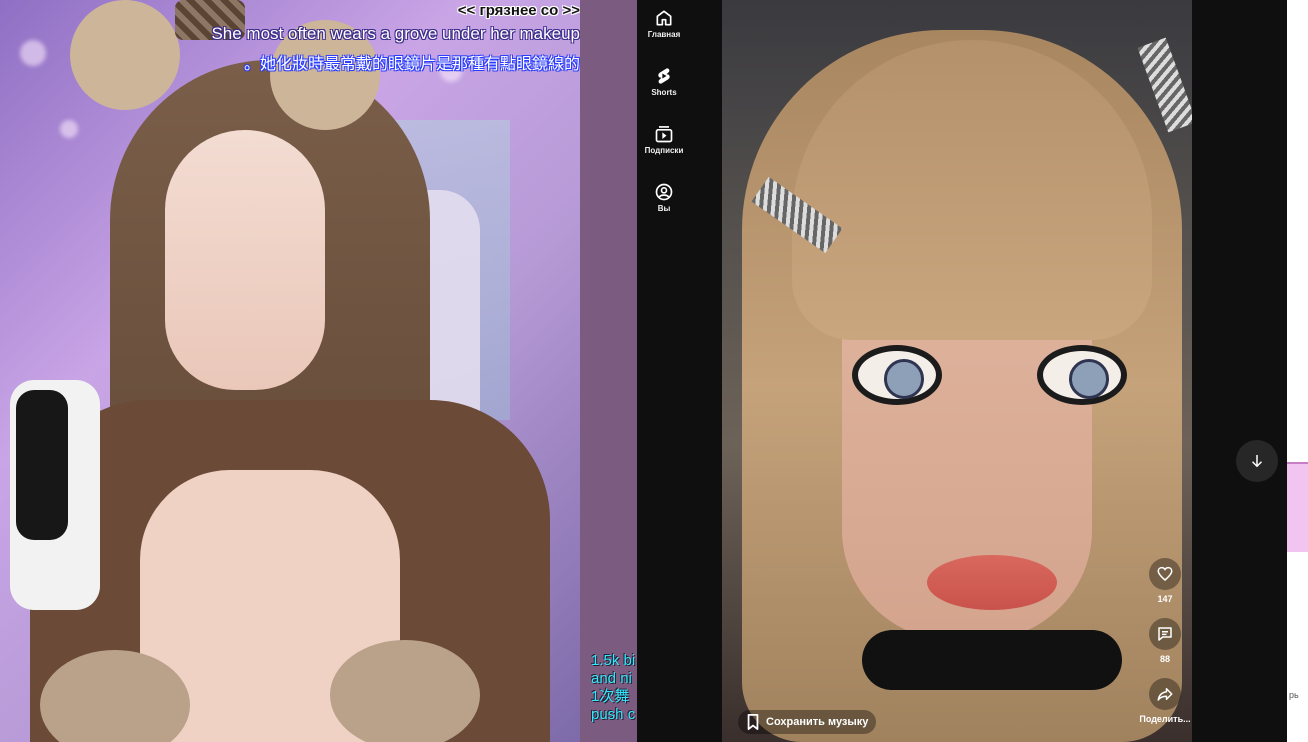  I want to click on video-lips, so click(992, 582).